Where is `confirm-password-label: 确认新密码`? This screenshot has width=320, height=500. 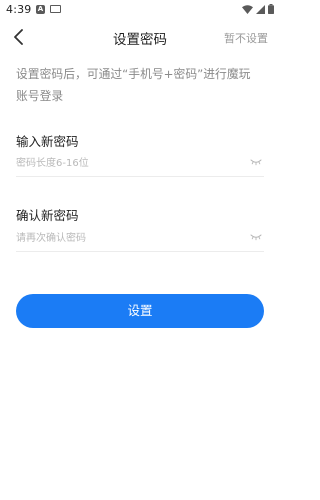
confirm-password-label: 确认新密码 is located at coordinates (47, 215).